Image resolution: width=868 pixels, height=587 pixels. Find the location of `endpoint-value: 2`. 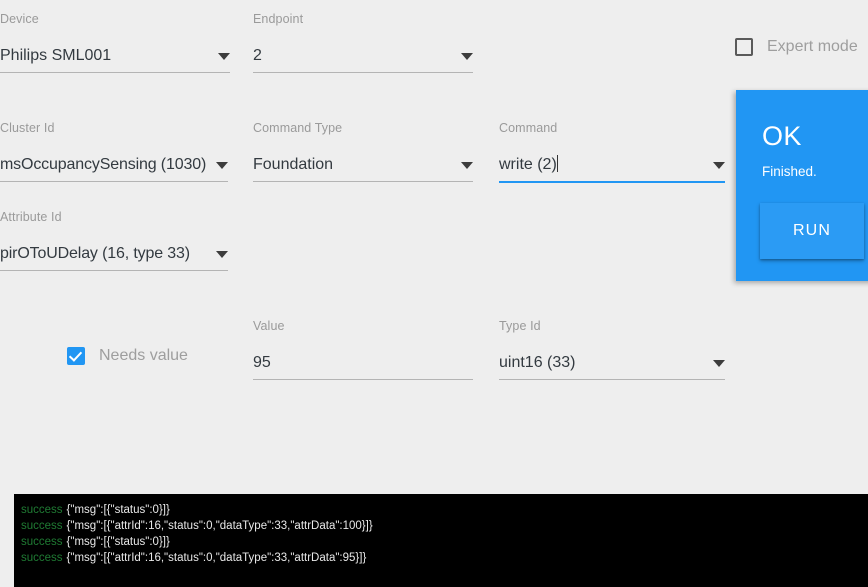

endpoint-value: 2 is located at coordinates (257, 55).